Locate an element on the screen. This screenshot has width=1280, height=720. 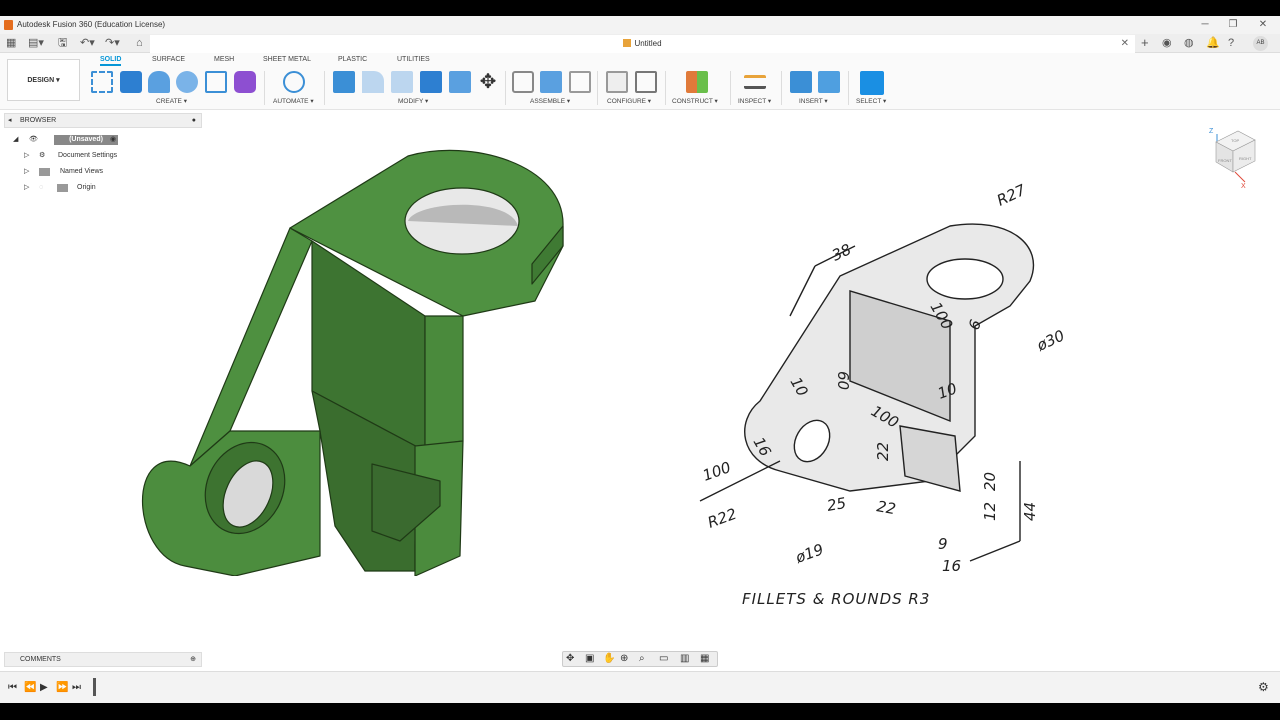
viewcube-front-face: FRONT is located at coordinates (1225, 160).